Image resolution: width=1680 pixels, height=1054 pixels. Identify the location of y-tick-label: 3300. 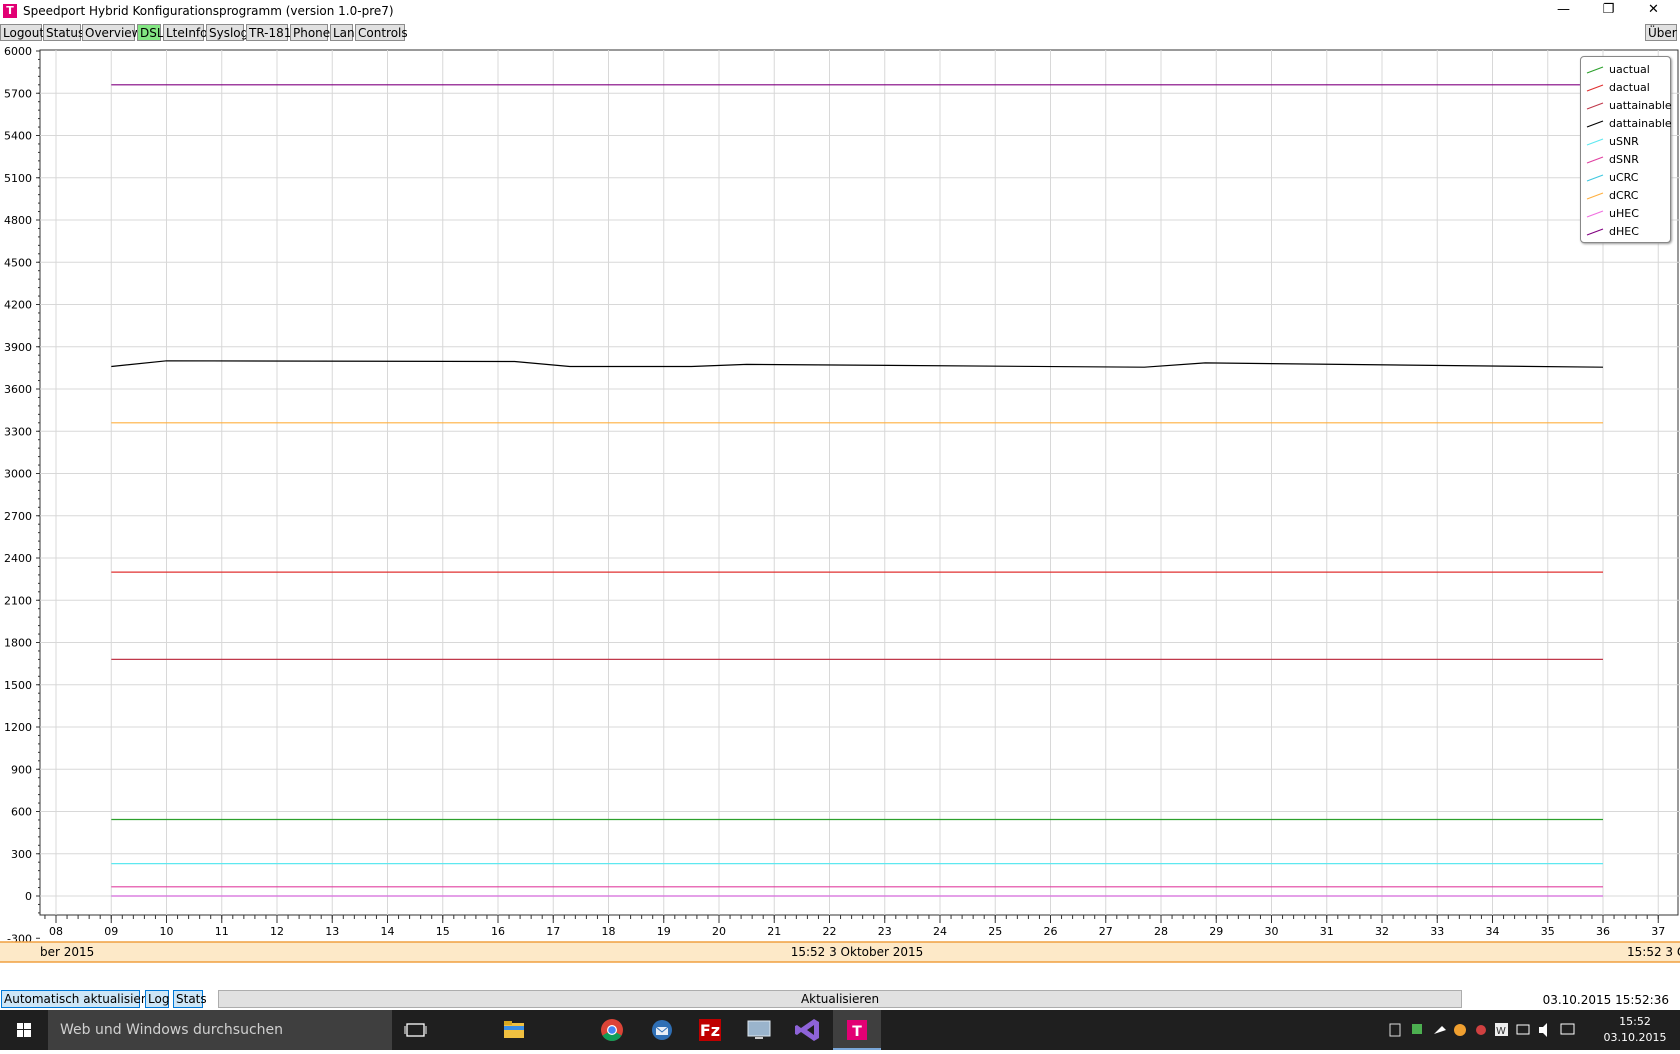
(18, 431).